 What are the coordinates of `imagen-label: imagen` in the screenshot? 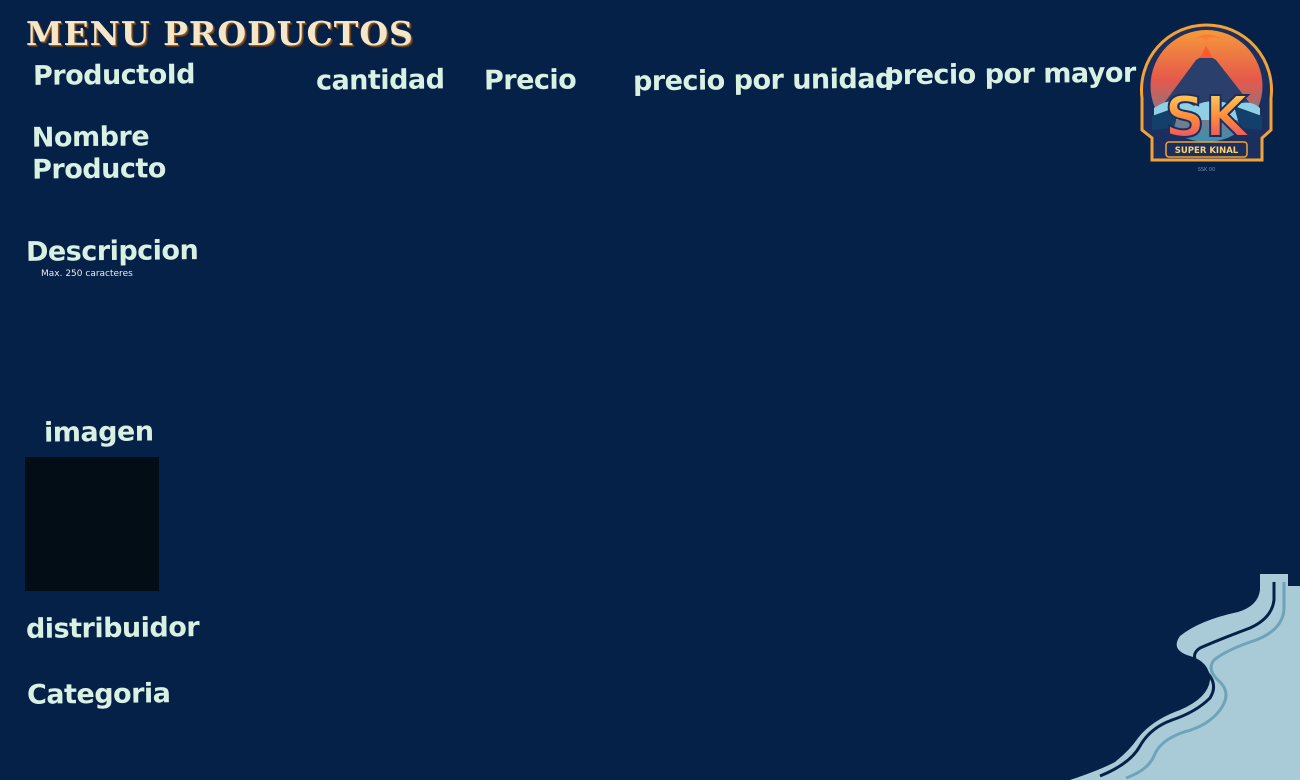 It's located at (98, 432).